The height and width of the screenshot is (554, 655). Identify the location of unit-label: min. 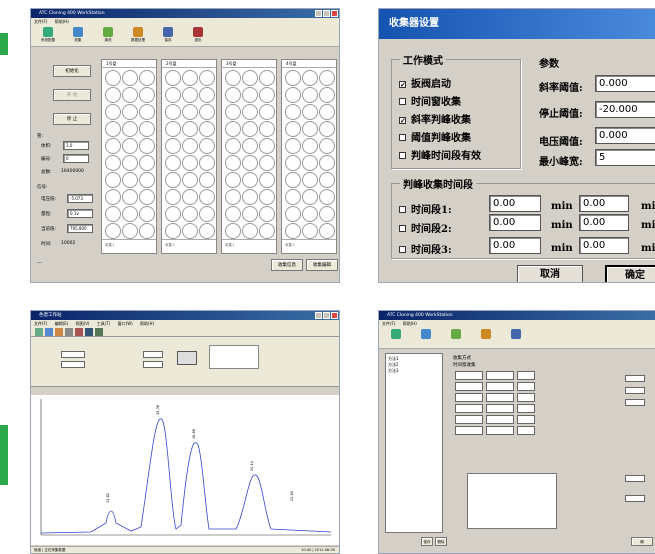
(562, 206).